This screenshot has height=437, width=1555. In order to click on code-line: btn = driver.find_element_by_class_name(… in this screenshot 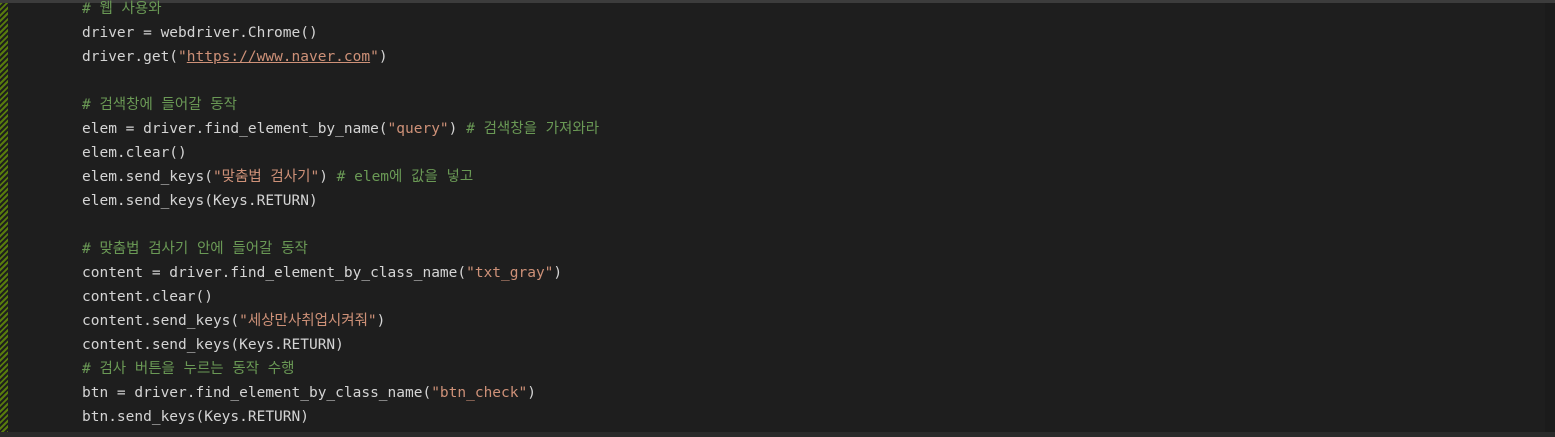, I will do `click(340, 393)`.